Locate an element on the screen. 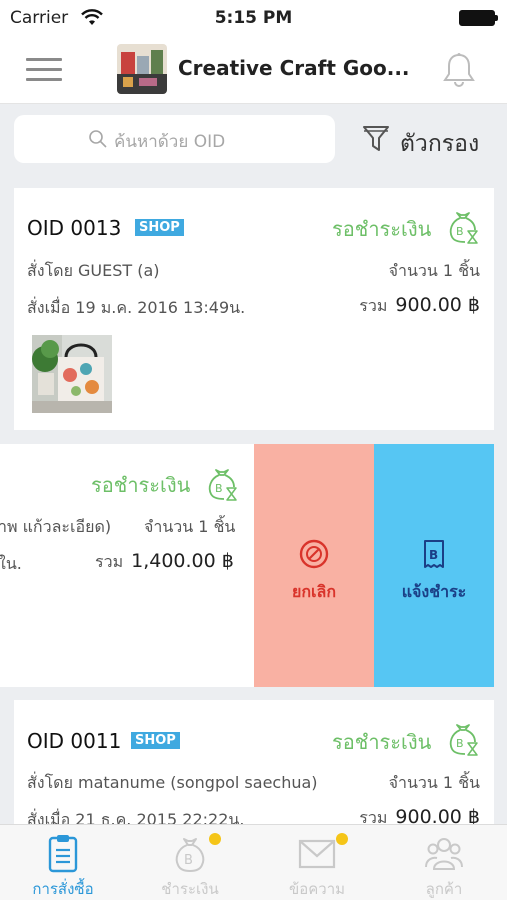 Image resolution: width=507 pixels, height=900 pixels. money-bag-icon: B is located at coordinates (190, 855).